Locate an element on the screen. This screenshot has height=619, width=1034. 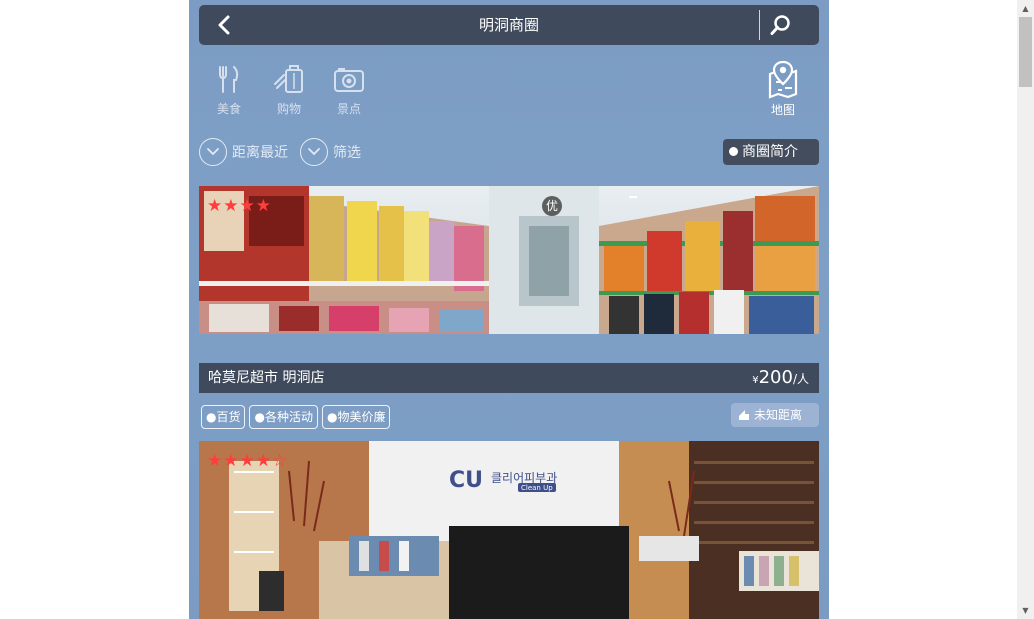
supermarket-shelves-photo is located at coordinates (509, 260).